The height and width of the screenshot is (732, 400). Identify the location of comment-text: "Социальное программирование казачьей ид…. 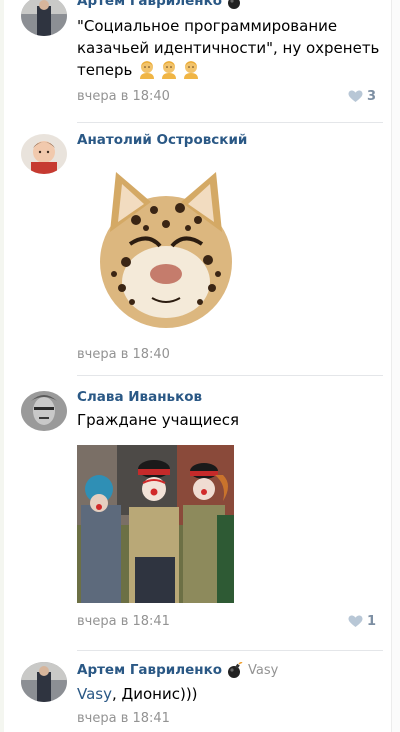
(229, 48).